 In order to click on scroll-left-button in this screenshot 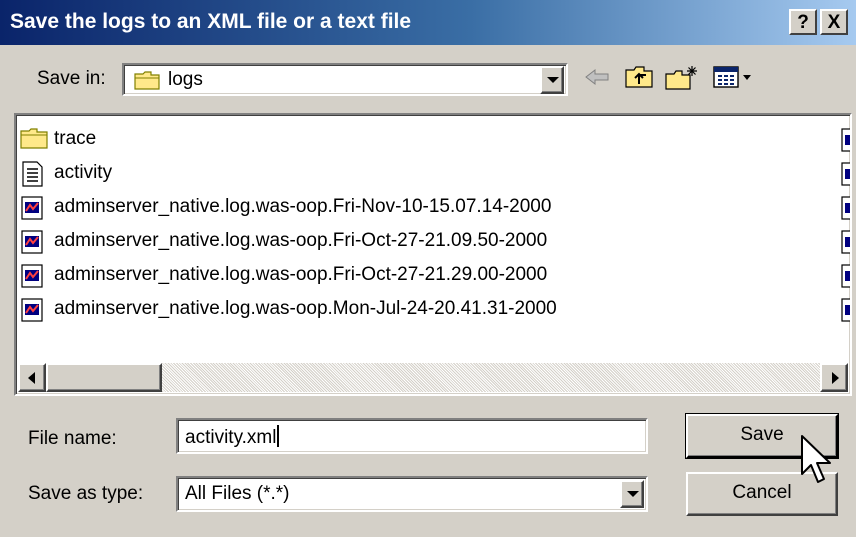, I will do `click(32, 377)`.